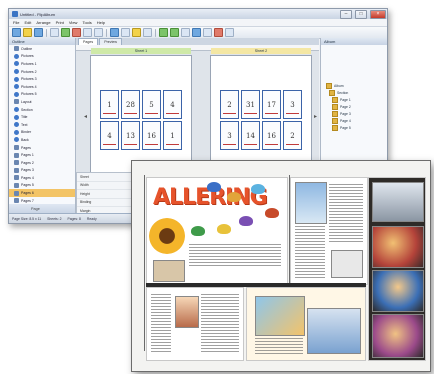  I want to click on open-folder-icon, so click(27, 32).